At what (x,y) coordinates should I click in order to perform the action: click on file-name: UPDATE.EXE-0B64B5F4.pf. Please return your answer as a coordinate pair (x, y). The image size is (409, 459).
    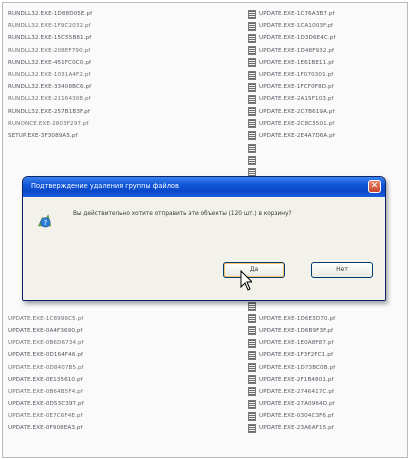
    Looking at the image, I should click on (45, 391).